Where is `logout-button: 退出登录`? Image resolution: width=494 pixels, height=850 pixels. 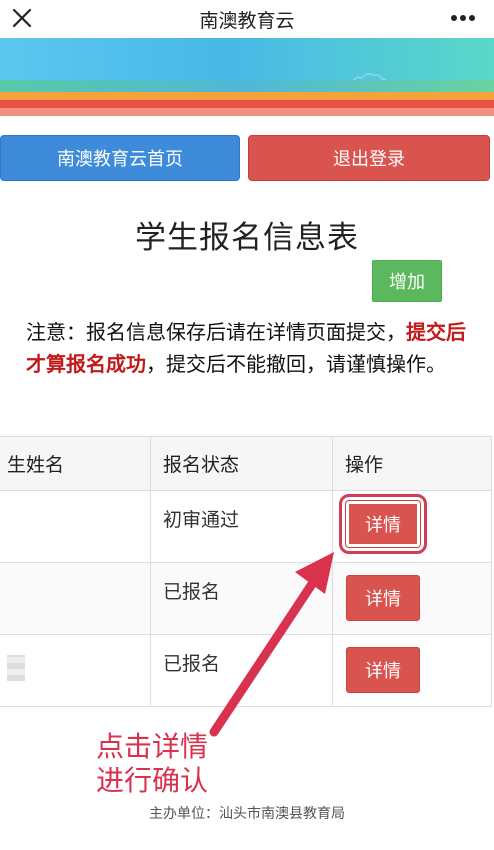
logout-button: 退出登录 is located at coordinates (369, 158).